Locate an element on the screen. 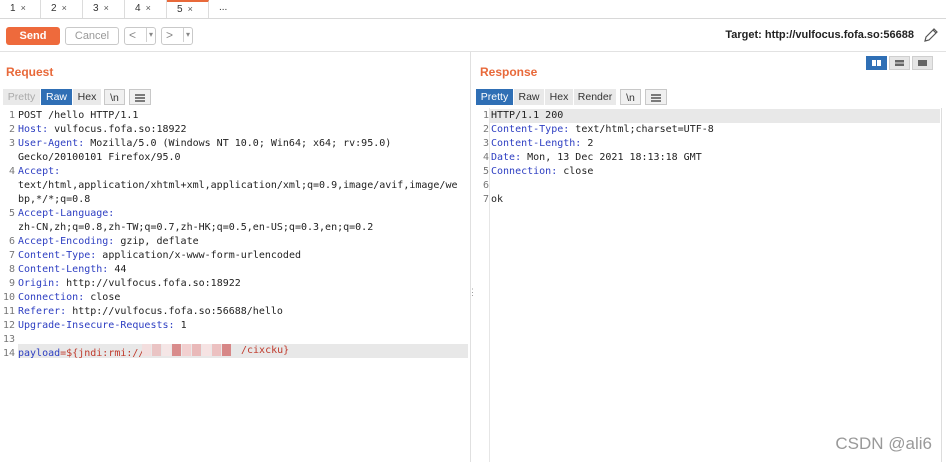 The width and height of the screenshot is (946, 462). header-name: payload is located at coordinates (39, 353).